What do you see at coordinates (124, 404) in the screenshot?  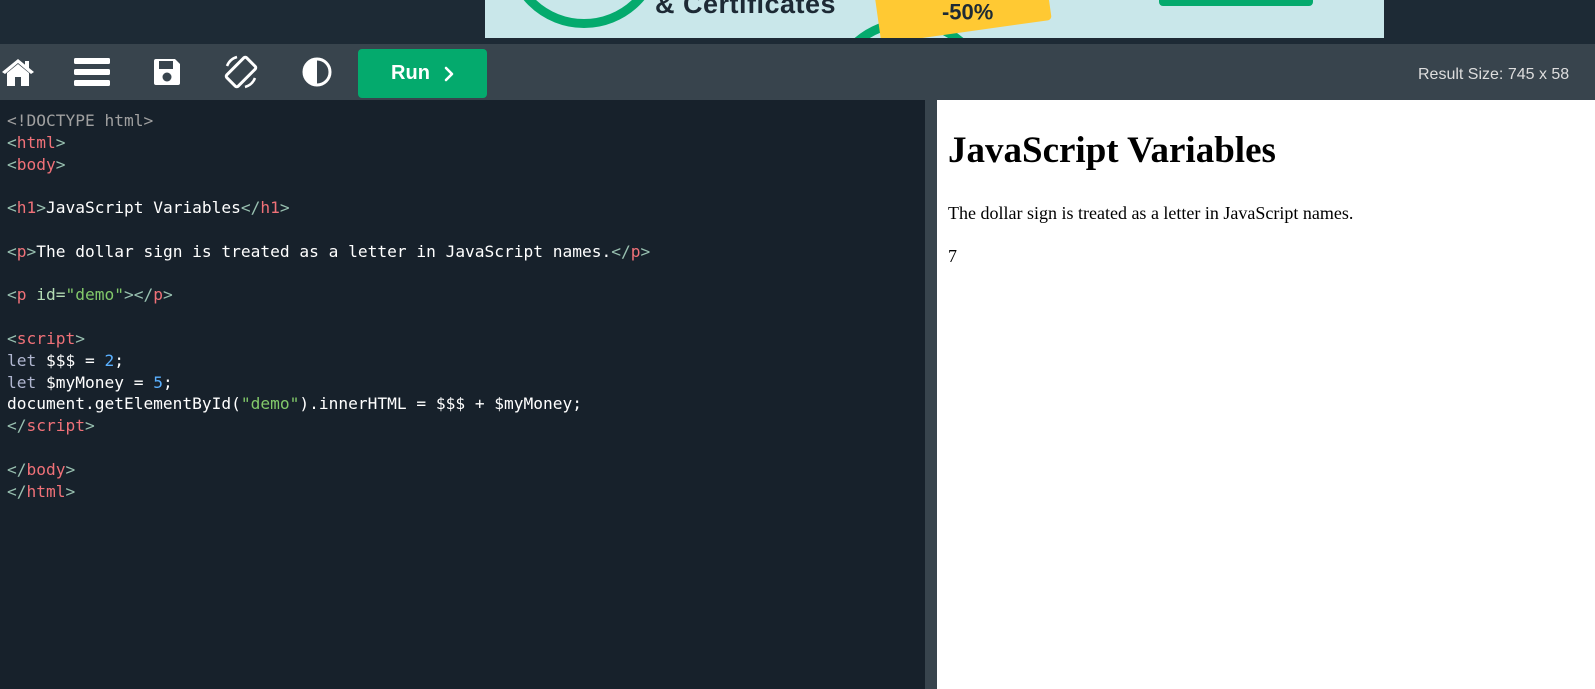 I see `code-token: document.getElementById(` at bounding box center [124, 404].